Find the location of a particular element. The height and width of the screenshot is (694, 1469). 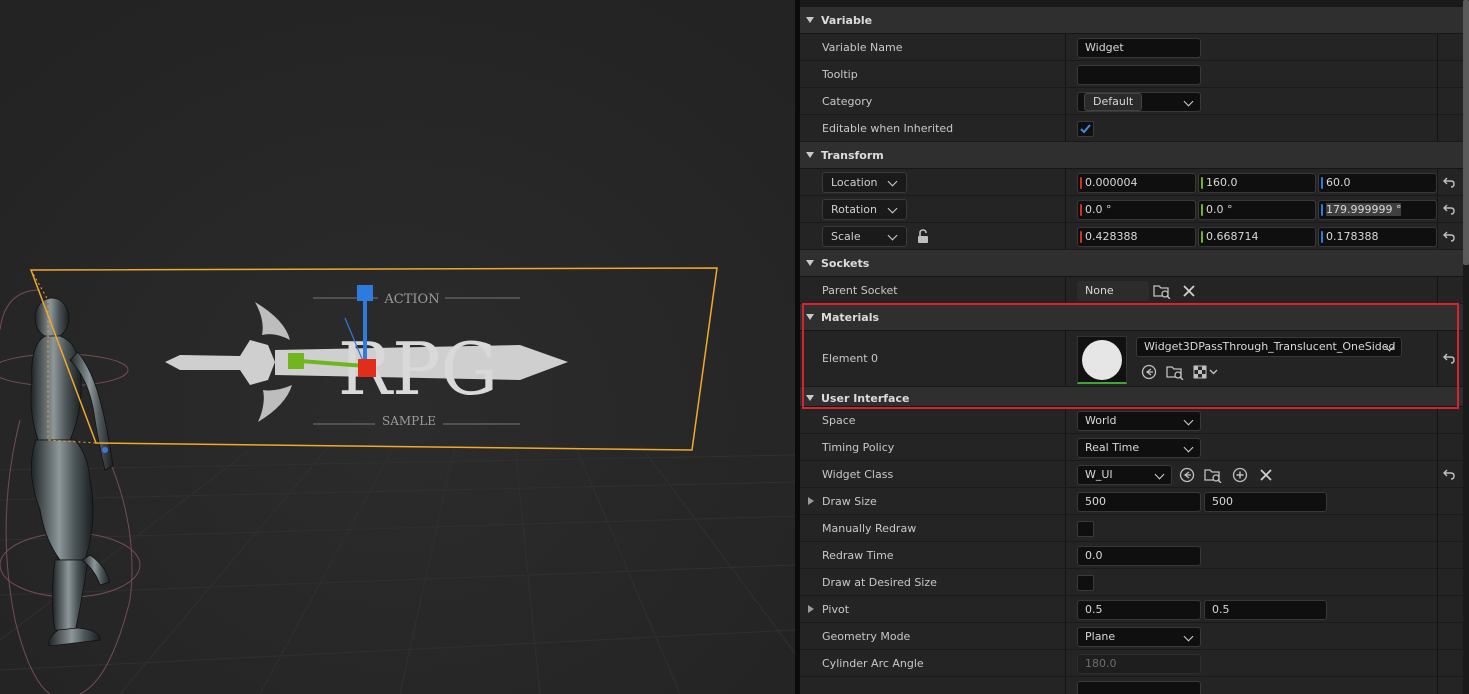

pivot-y-input: 0.5 is located at coordinates (1265, 610).